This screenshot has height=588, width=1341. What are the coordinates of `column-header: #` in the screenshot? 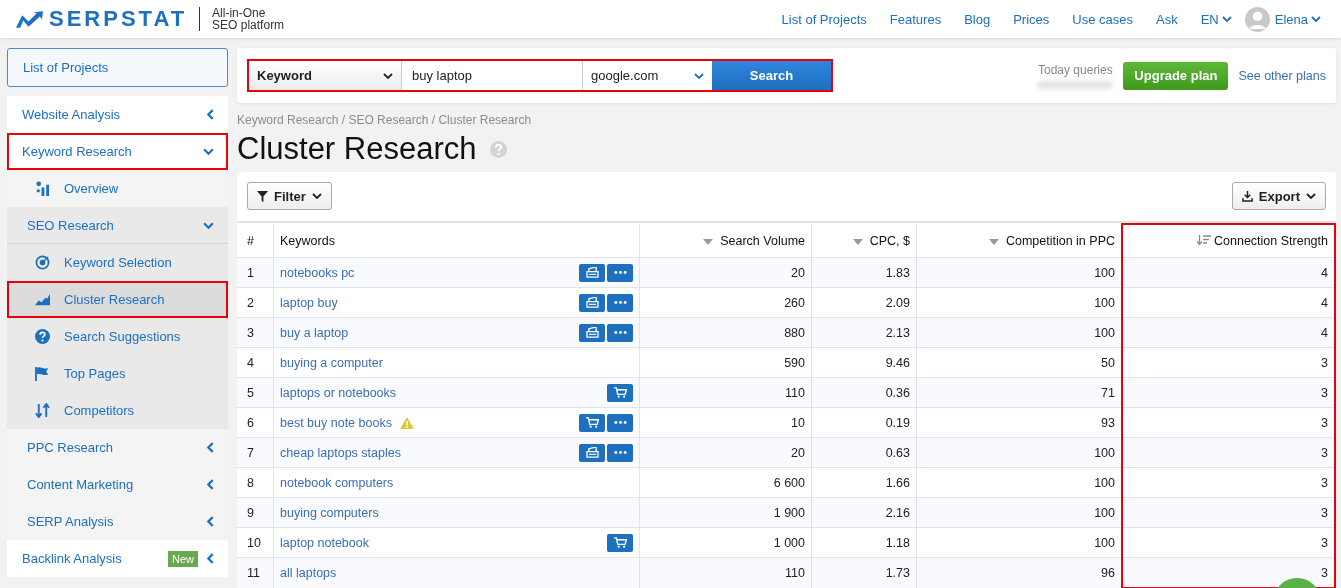 It's located at (255, 241).